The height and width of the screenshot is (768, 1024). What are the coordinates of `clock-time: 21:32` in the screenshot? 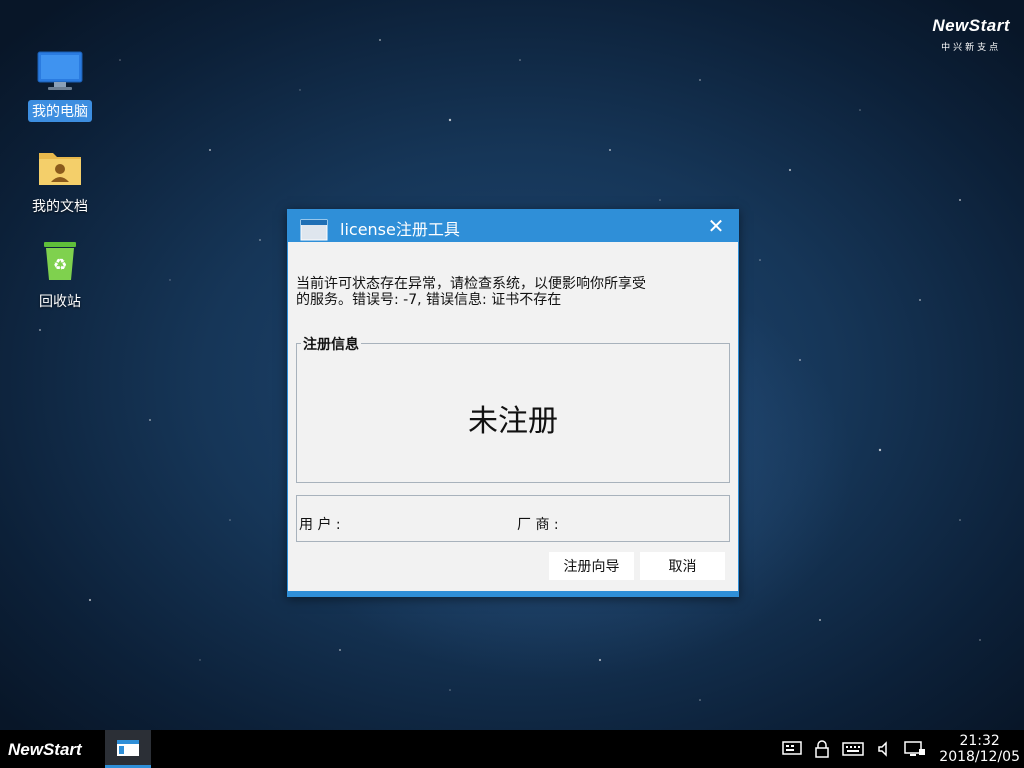 It's located at (979, 741).